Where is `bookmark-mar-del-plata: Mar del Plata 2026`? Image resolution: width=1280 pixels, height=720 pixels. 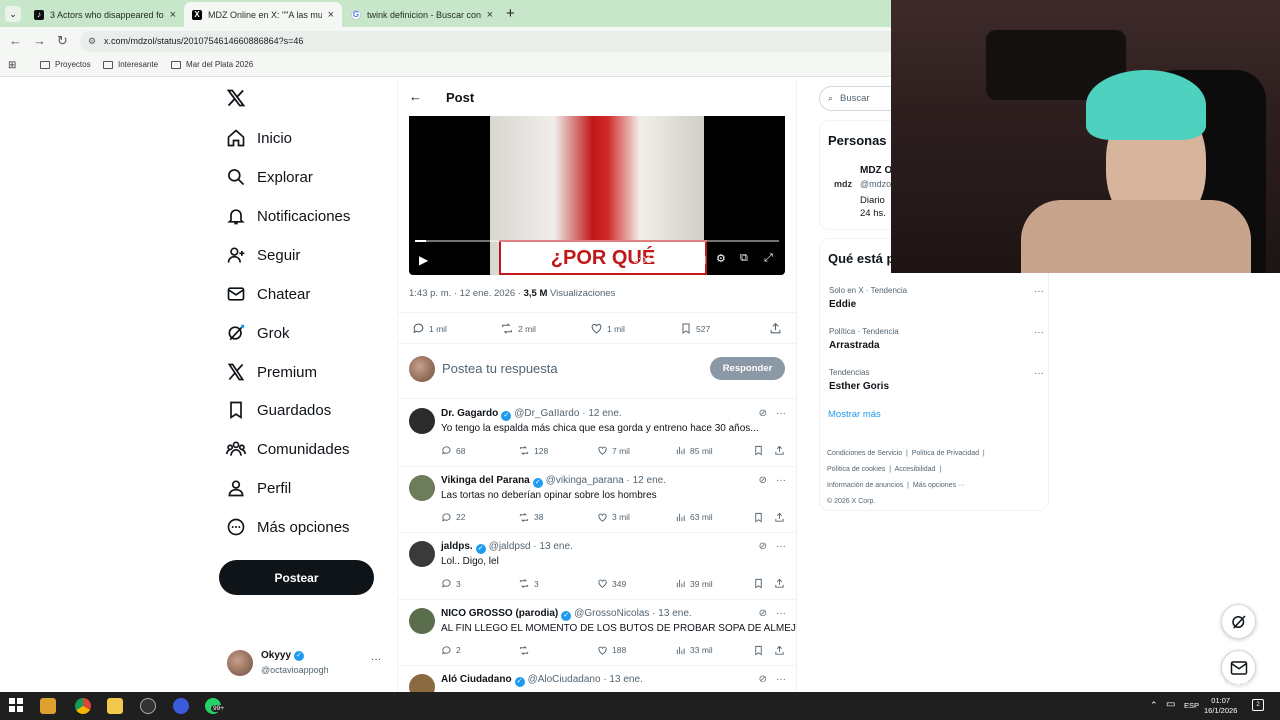
bookmark-mar-del-plata: Mar del Plata 2026 is located at coordinates (212, 64).